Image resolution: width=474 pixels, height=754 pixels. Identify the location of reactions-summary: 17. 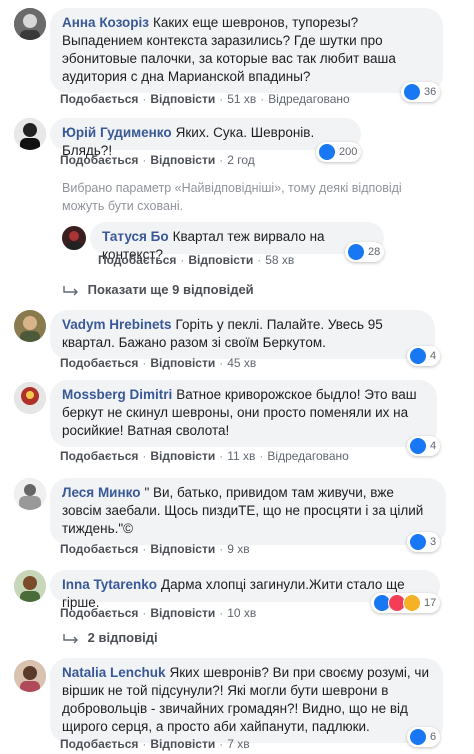
(406, 603).